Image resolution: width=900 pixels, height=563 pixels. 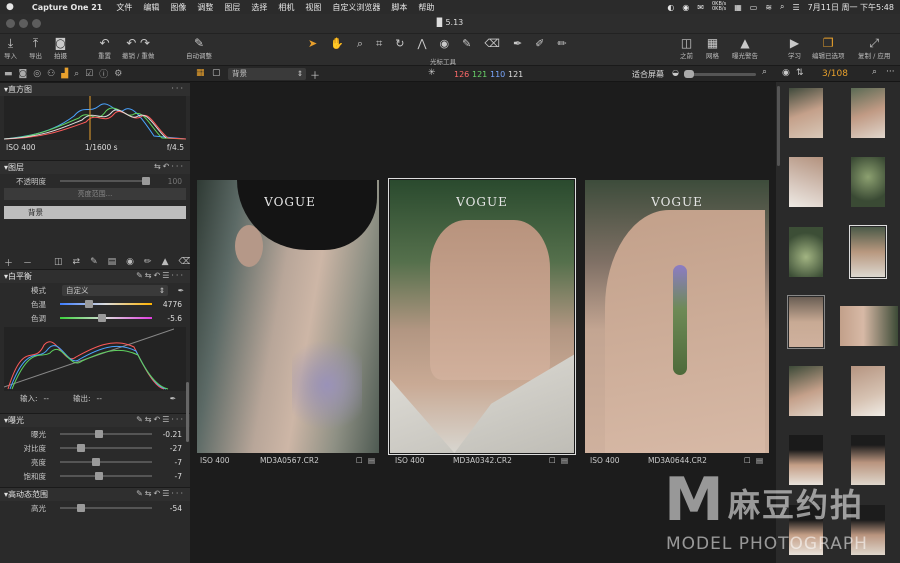 What do you see at coordinates (106, 508) in the screenshot?
I see `highlight-slider` at bounding box center [106, 508].